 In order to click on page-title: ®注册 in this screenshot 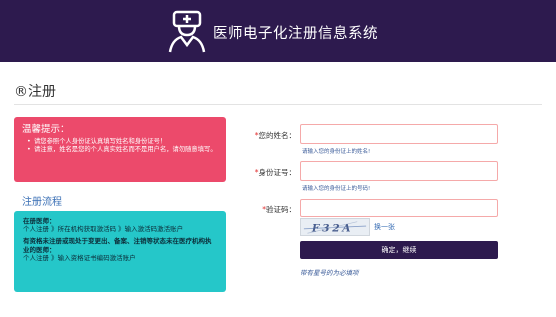, I will do `click(35, 92)`.